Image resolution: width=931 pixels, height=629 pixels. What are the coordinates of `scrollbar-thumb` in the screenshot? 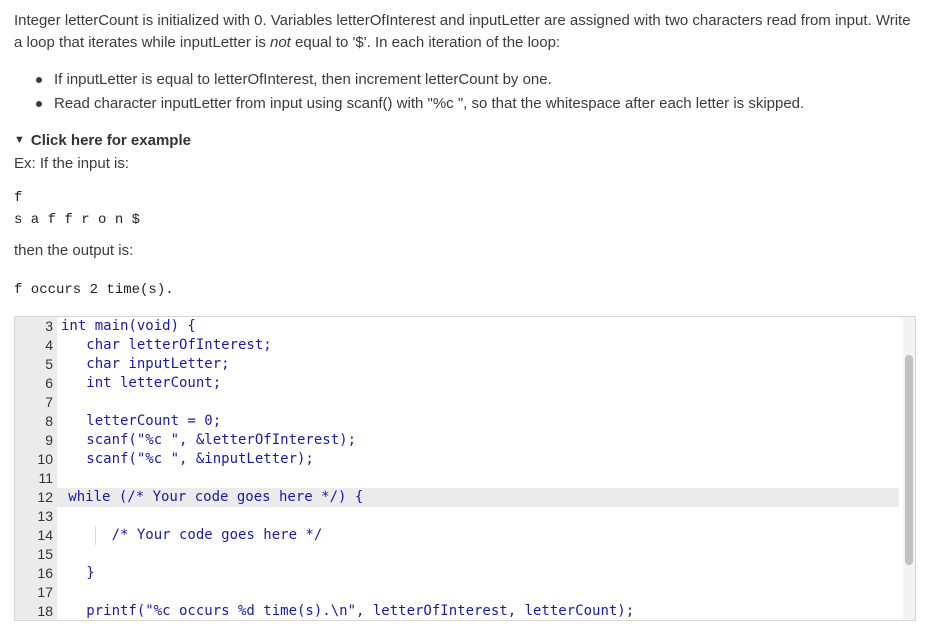 It's located at (909, 460).